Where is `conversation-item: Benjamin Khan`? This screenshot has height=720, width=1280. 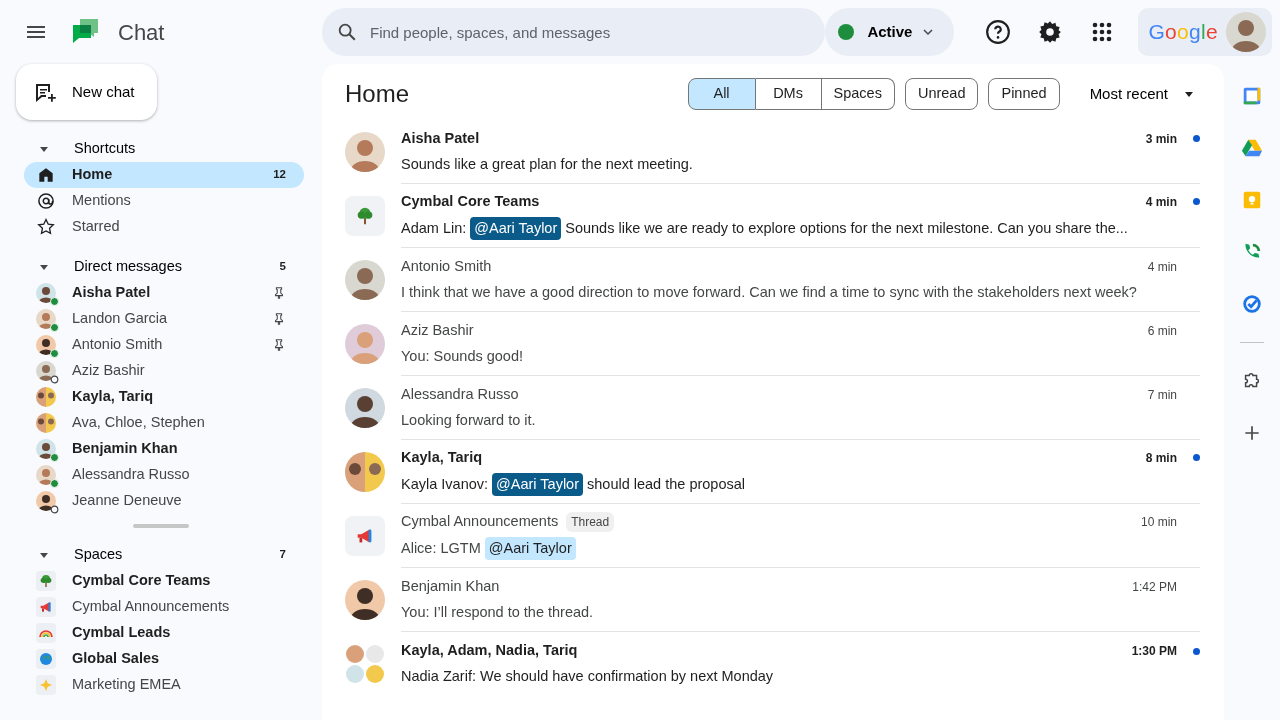
conversation-item: Benjamin Khan is located at coordinates (164, 449).